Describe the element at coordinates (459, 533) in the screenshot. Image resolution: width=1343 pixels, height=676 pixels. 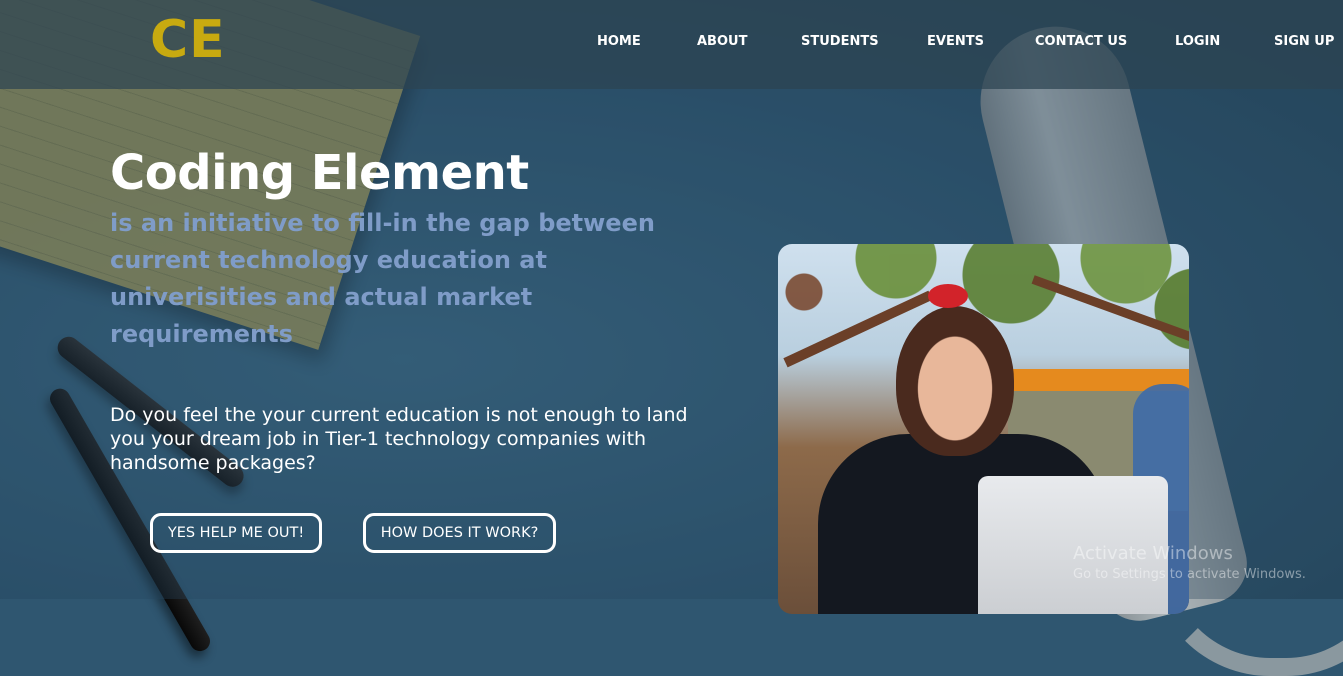
I see `how-does-it-work-button: HOW DOES IT WORK?` at that location.